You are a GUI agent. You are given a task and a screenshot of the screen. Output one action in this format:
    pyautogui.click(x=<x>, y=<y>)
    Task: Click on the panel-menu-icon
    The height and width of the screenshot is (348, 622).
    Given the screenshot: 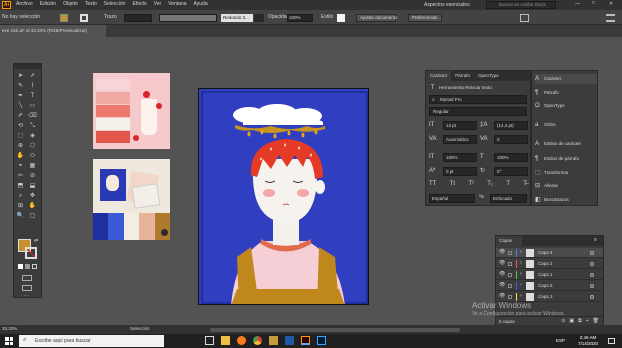 What is the action you would take?
    pyautogui.click(x=610, y=18)
    